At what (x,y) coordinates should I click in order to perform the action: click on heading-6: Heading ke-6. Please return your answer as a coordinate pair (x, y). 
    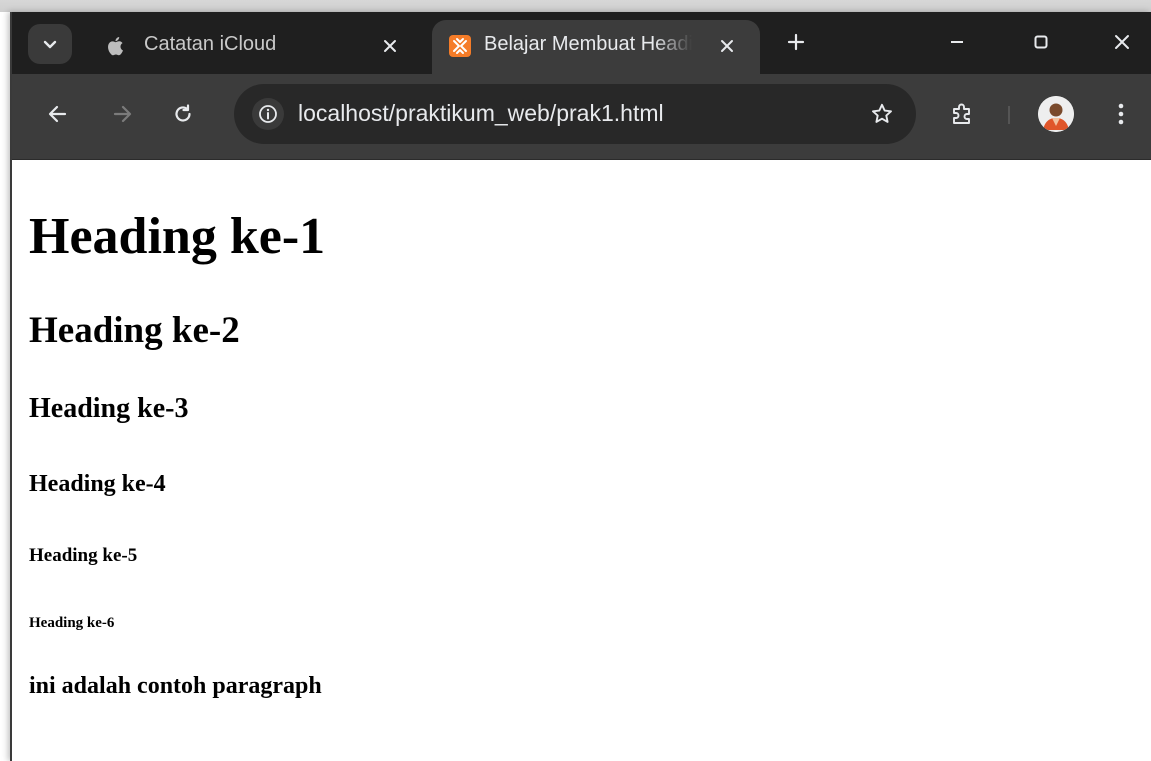
    Looking at the image, I should click on (72, 623).